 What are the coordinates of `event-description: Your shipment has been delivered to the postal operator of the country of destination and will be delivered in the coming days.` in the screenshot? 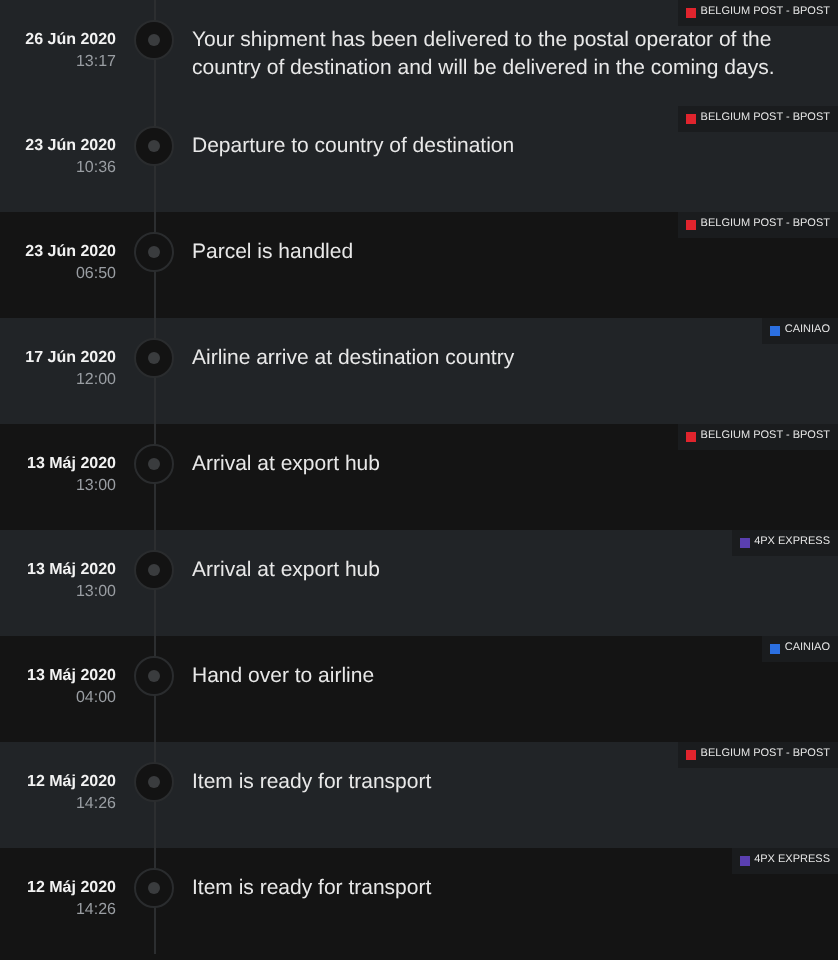 It's located at (484, 55).